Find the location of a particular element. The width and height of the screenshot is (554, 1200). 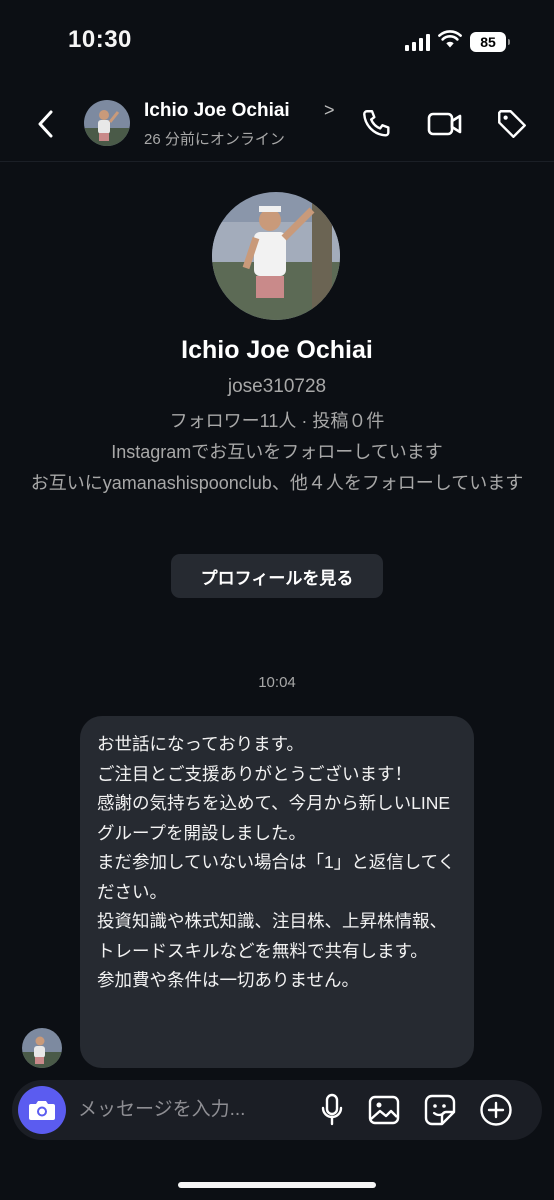

profile-avatar is located at coordinates (276, 256).